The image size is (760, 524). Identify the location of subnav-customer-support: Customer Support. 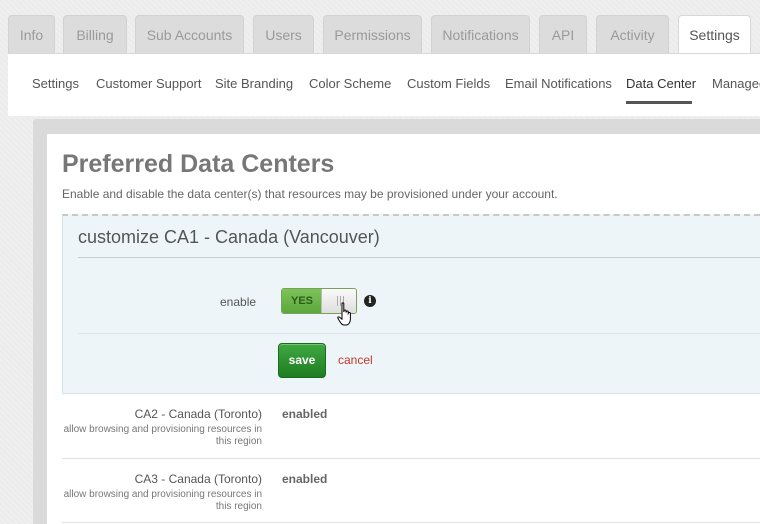
(149, 83).